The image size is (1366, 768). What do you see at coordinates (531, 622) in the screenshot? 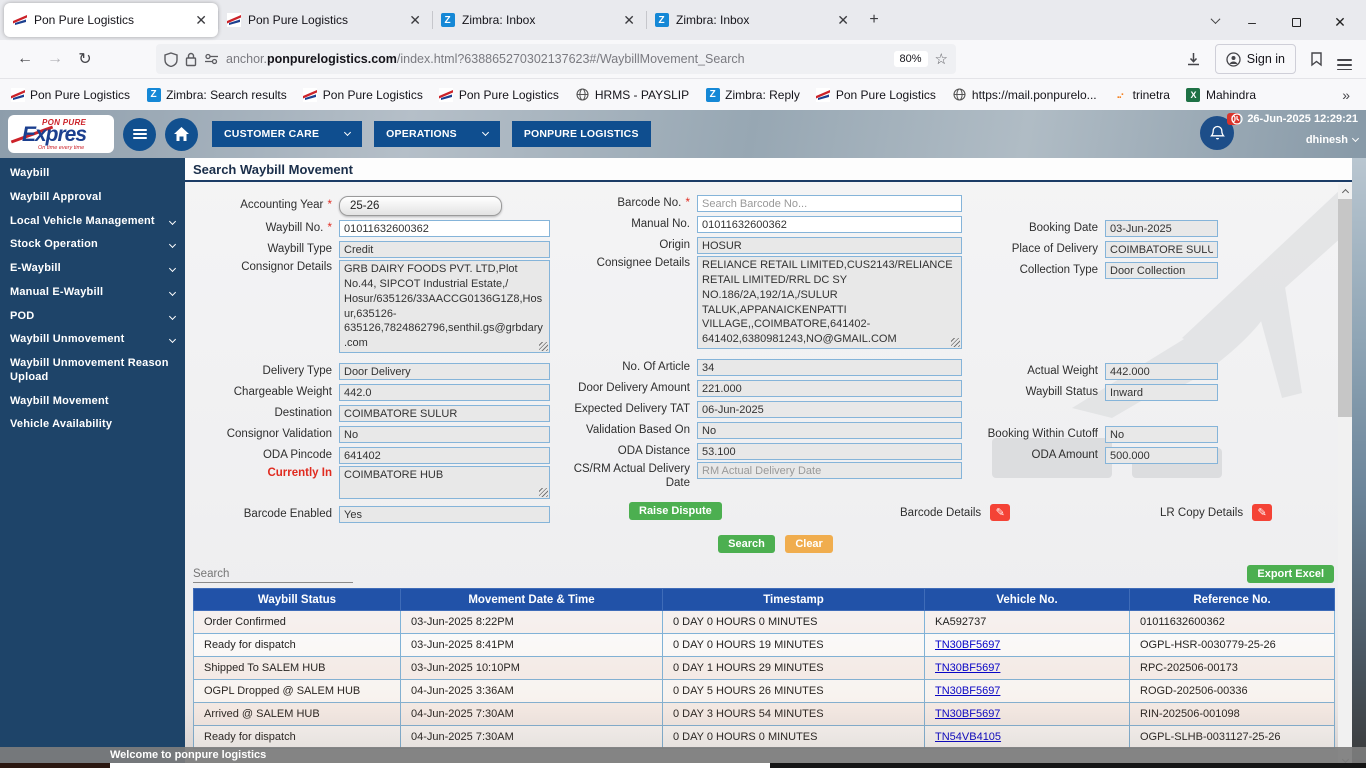
I see `table-cell: 03-Jun-2025 8:22PM` at bounding box center [531, 622].